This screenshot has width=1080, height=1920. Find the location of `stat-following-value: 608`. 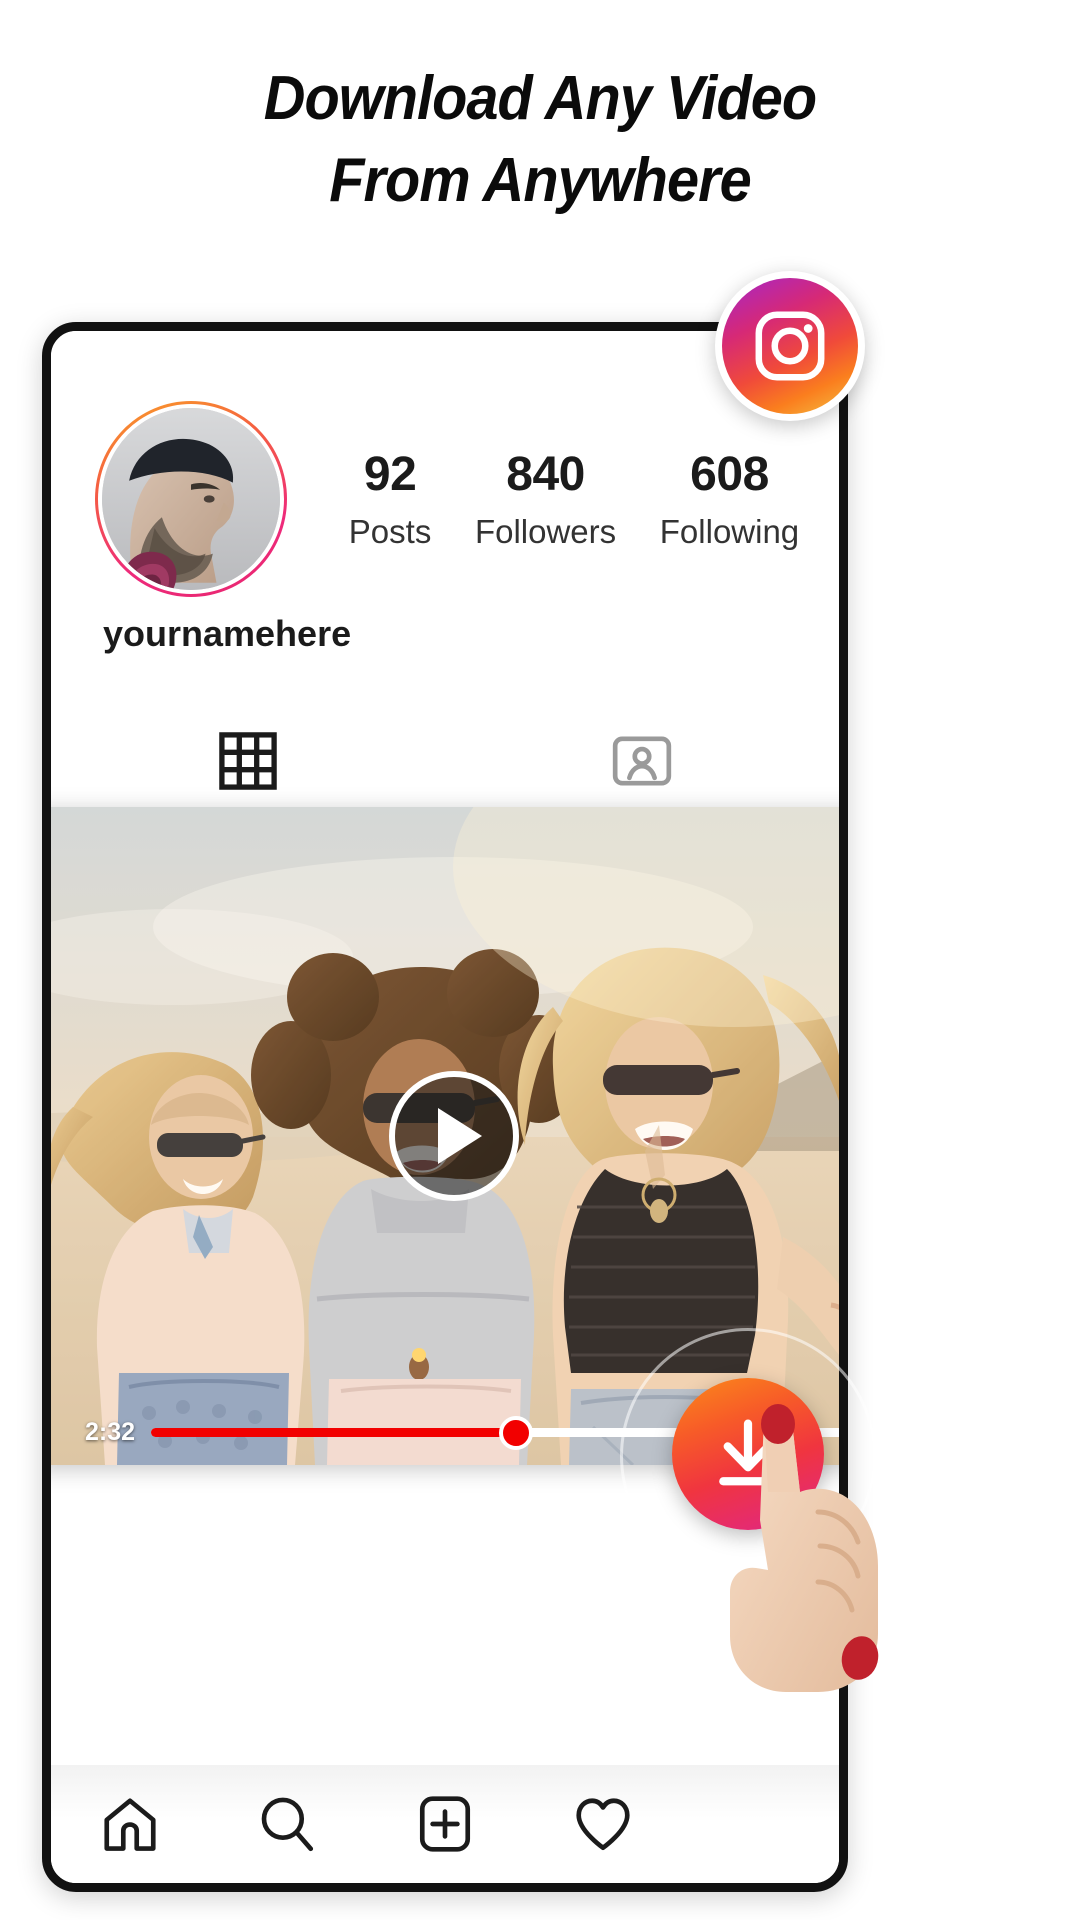

stat-following-value: 608 is located at coordinates (729, 474).